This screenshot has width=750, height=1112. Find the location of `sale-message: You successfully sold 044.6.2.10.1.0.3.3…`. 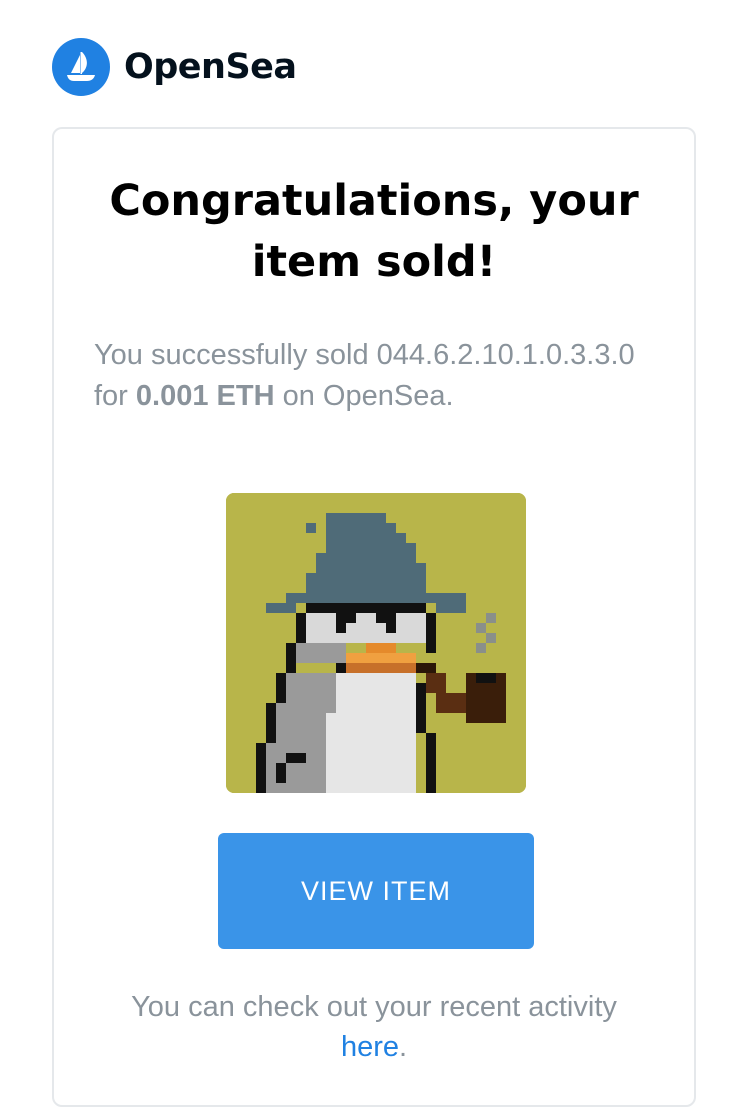

sale-message: You successfully sold 044.6.2.10.1.0.3.3… is located at coordinates (379, 376).